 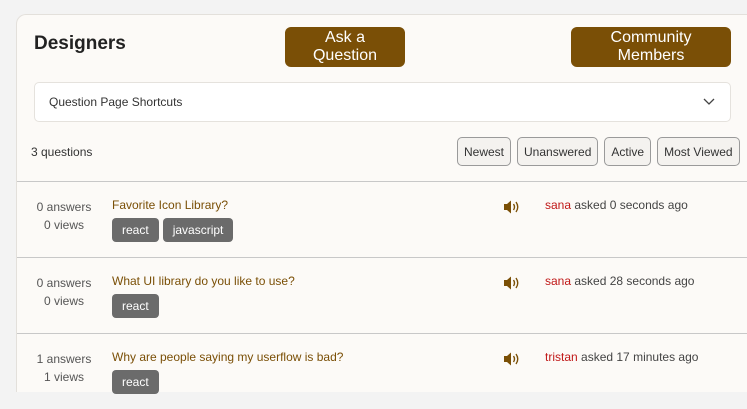 I want to click on answer-count: 1 answers, so click(x=64, y=359).